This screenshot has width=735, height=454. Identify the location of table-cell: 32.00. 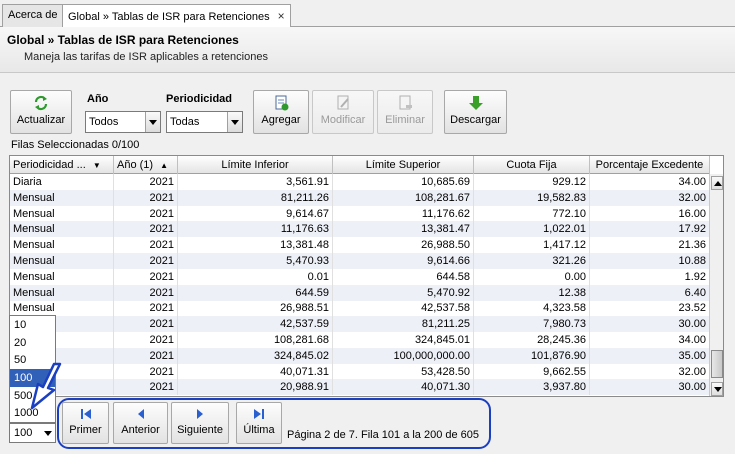
(650, 197).